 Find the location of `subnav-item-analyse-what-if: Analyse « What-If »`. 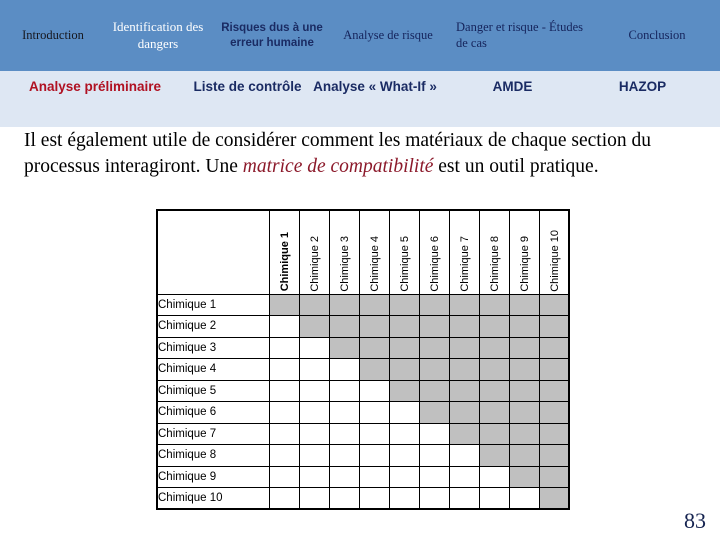

subnav-item-analyse-what-if: Analyse « What-If » is located at coordinates (375, 86).